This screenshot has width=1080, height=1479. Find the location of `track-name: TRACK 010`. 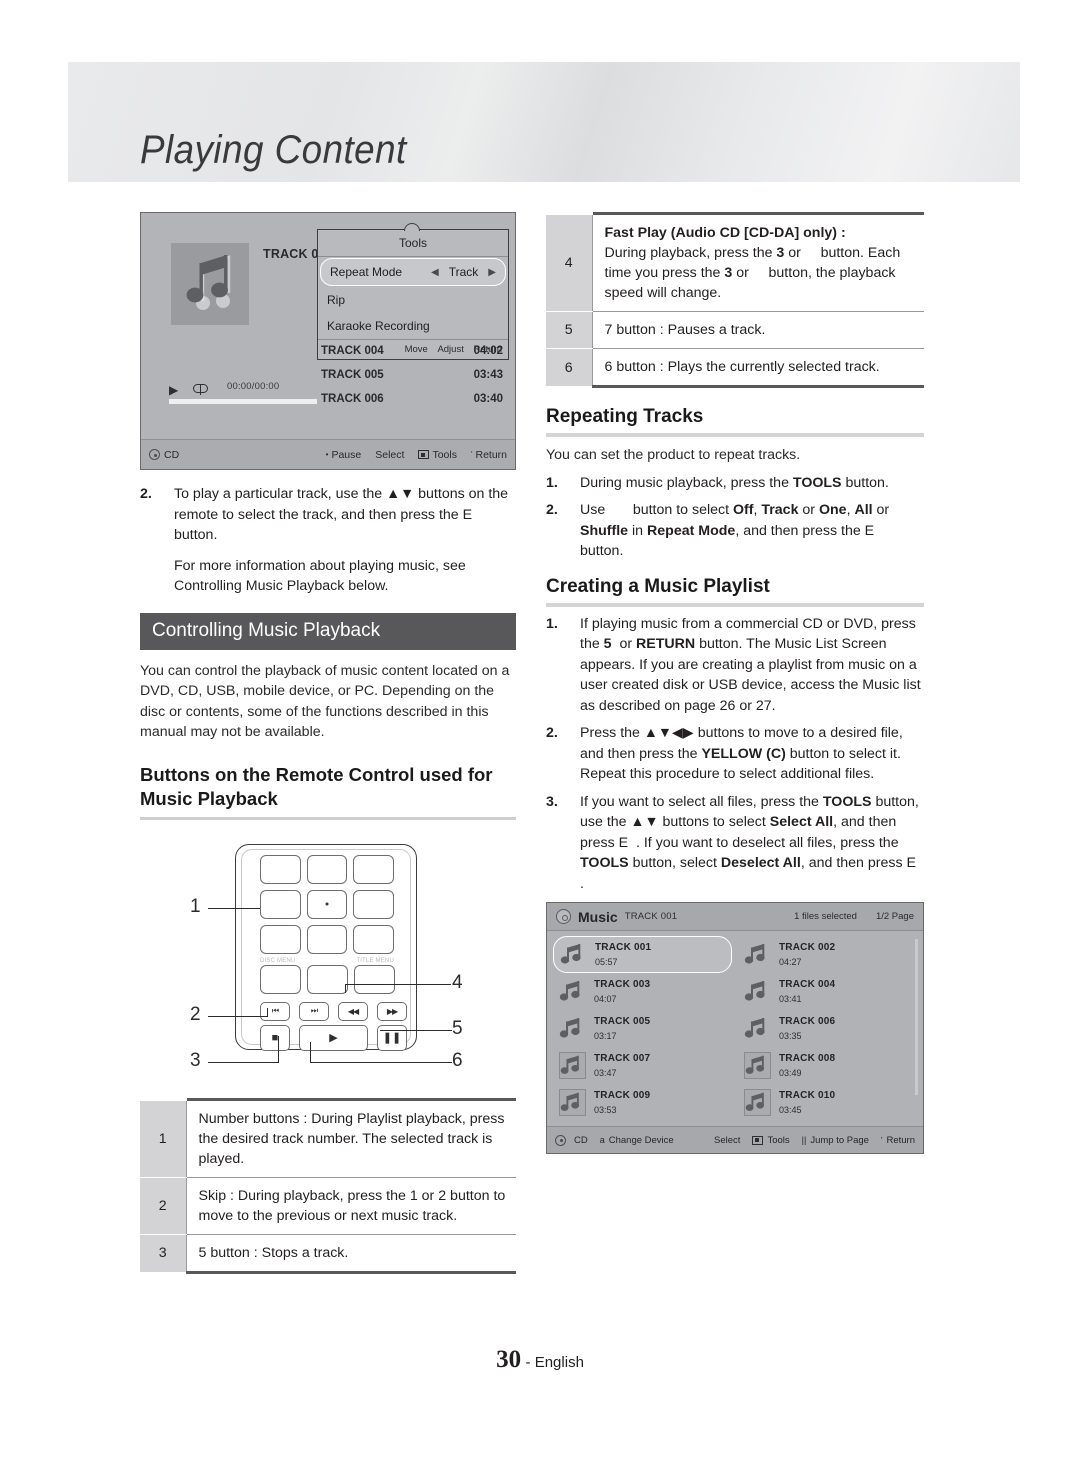

track-name: TRACK 010 is located at coordinates (807, 1095).